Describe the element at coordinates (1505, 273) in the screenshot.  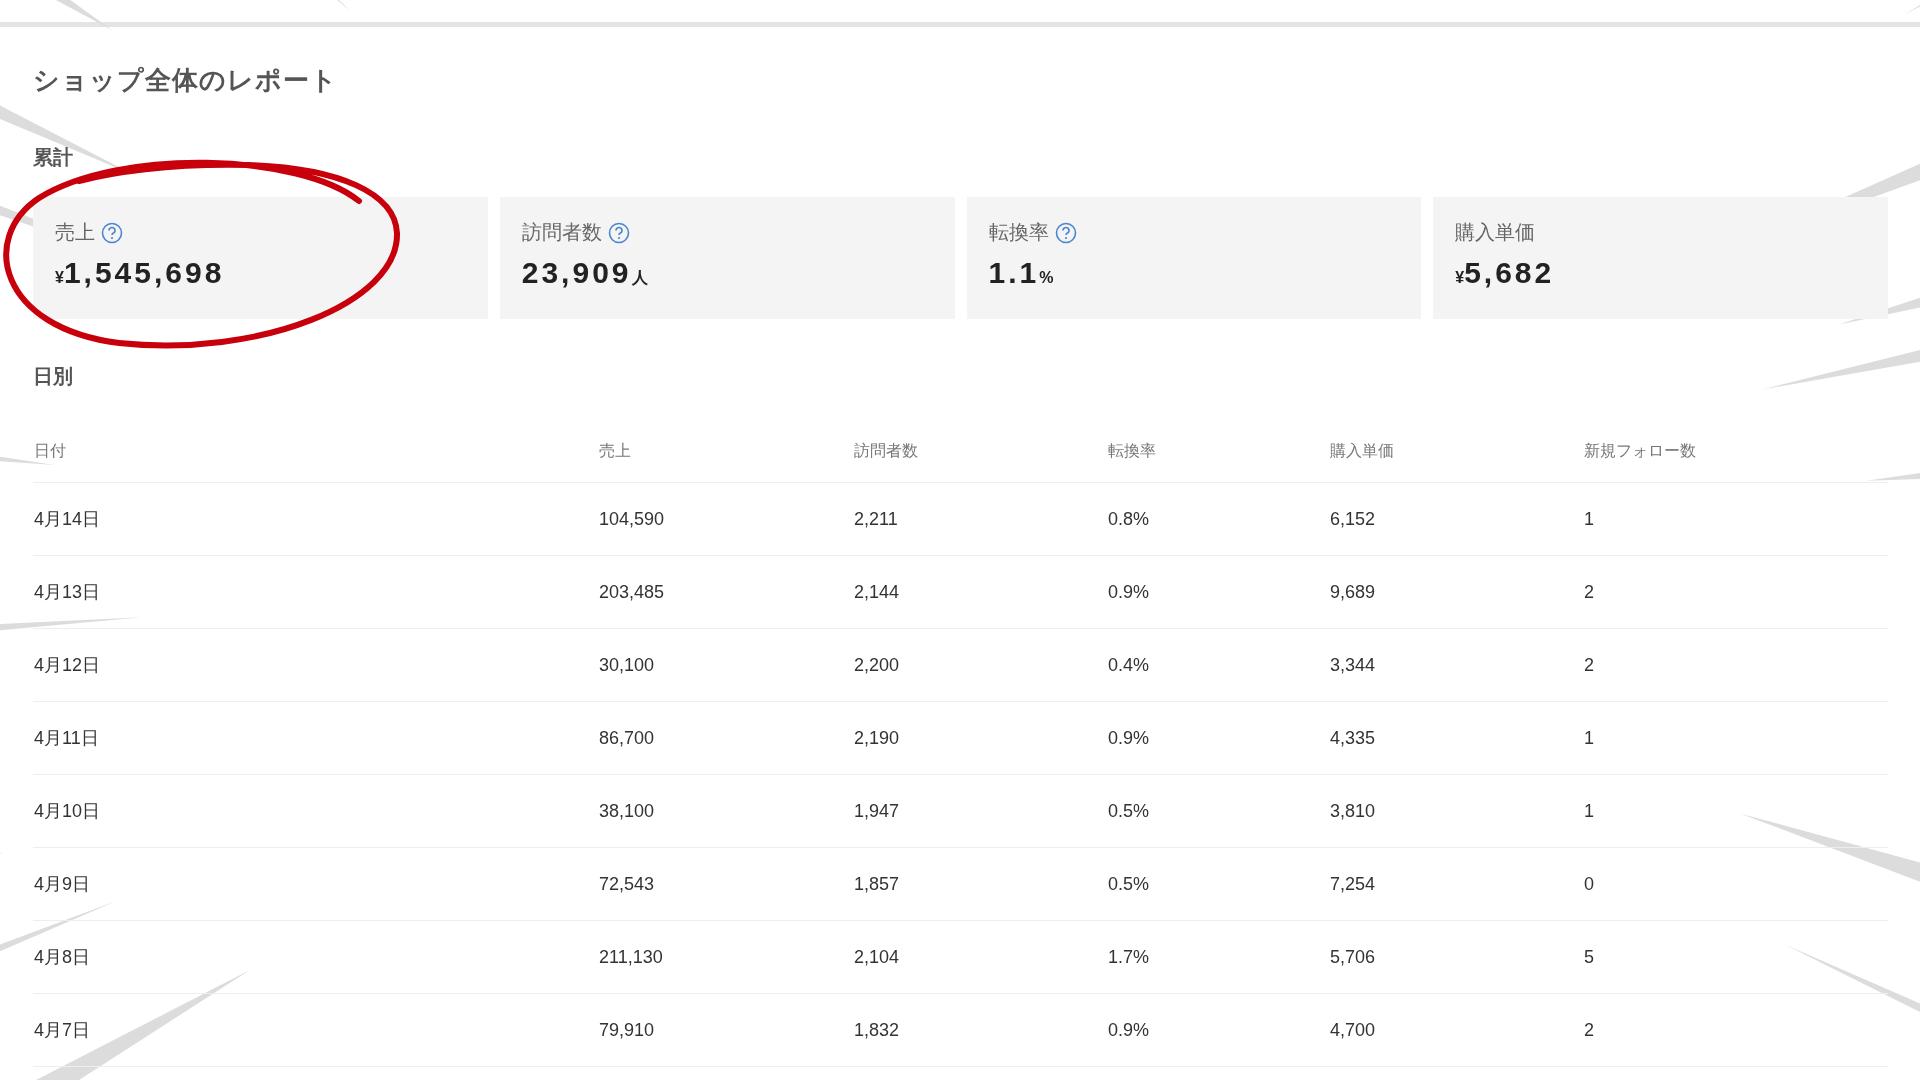
I see `metric-value: ¥5,682` at that location.